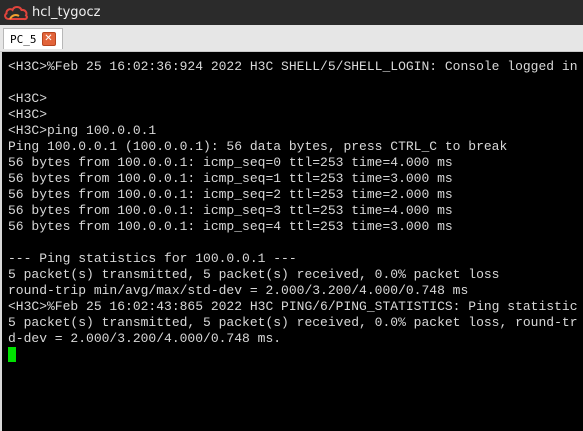  Describe the element at coordinates (12, 354) in the screenshot. I see `text-cursor` at that location.